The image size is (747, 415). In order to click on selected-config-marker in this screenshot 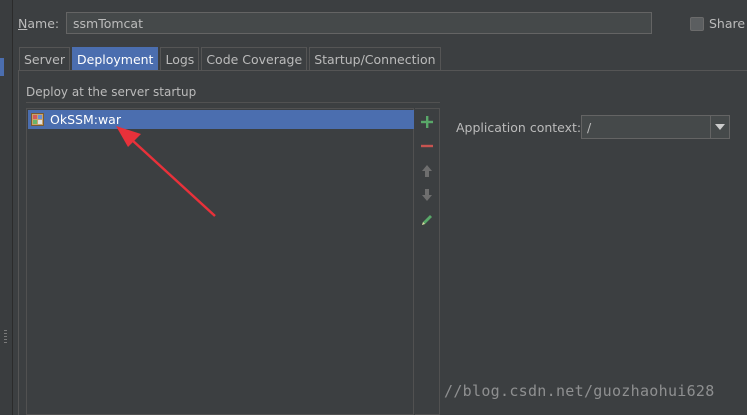, I will do `click(2, 67)`.